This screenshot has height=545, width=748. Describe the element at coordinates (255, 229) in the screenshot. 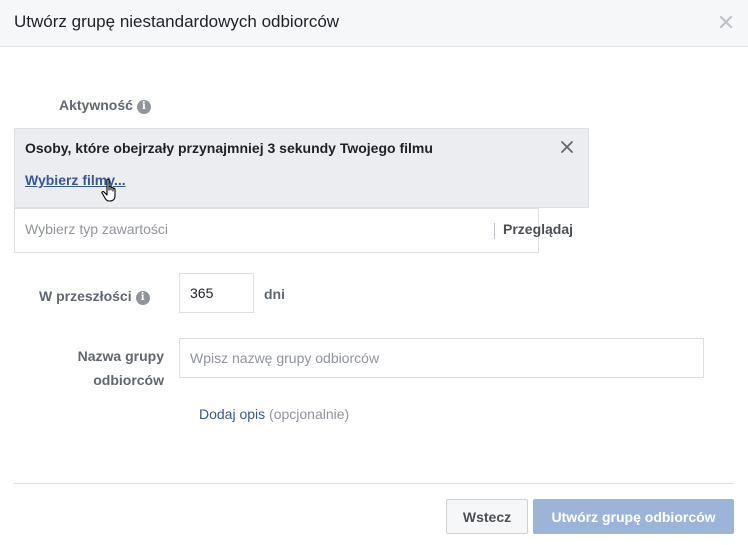

I see `content-type-input` at that location.